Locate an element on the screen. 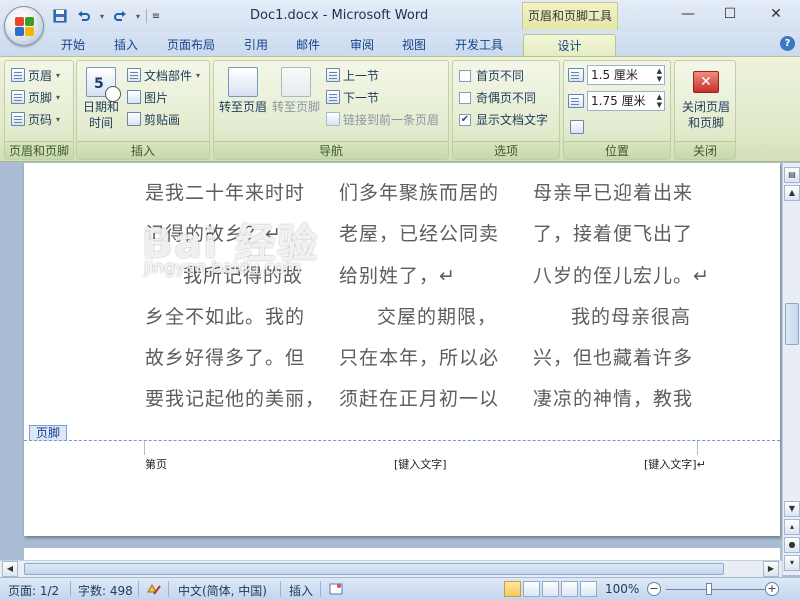 The width and height of the screenshot is (800, 600). scroll-left-icon: ◀ is located at coordinates (10, 569).